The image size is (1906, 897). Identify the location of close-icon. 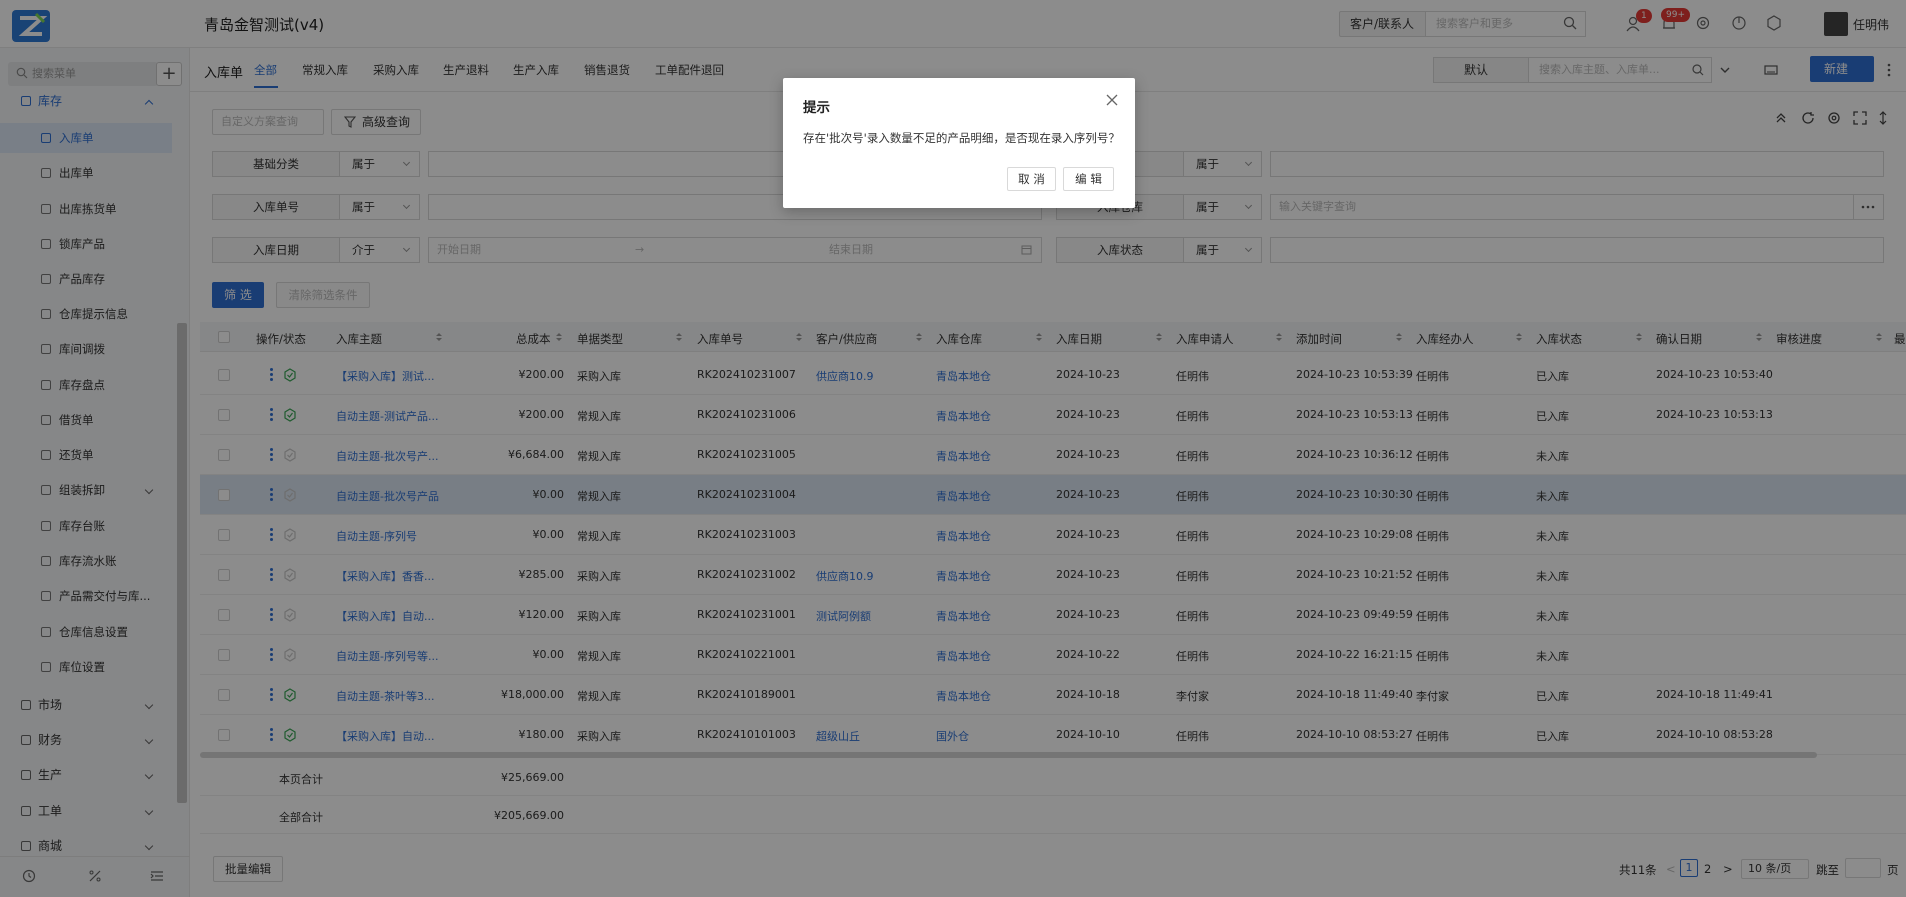
(1112, 100).